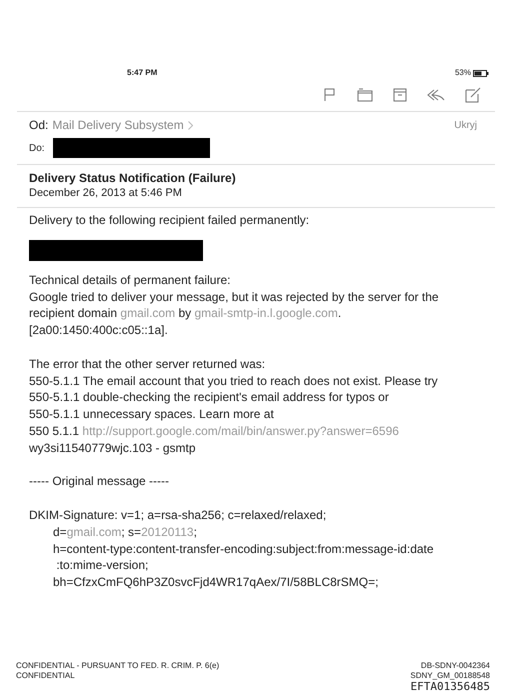 The image size is (512, 699). What do you see at coordinates (142, 73) in the screenshot?
I see `status-time: 5:47 PM` at bounding box center [142, 73].